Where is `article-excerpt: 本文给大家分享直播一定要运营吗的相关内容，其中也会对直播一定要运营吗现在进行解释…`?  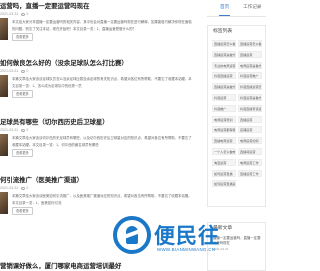
article-excerpt: 本文给大家分享直播一定要运营吗的相关内容，其中也会对直播一定要运营吗现在进行解释… is located at coordinates (102, 25).